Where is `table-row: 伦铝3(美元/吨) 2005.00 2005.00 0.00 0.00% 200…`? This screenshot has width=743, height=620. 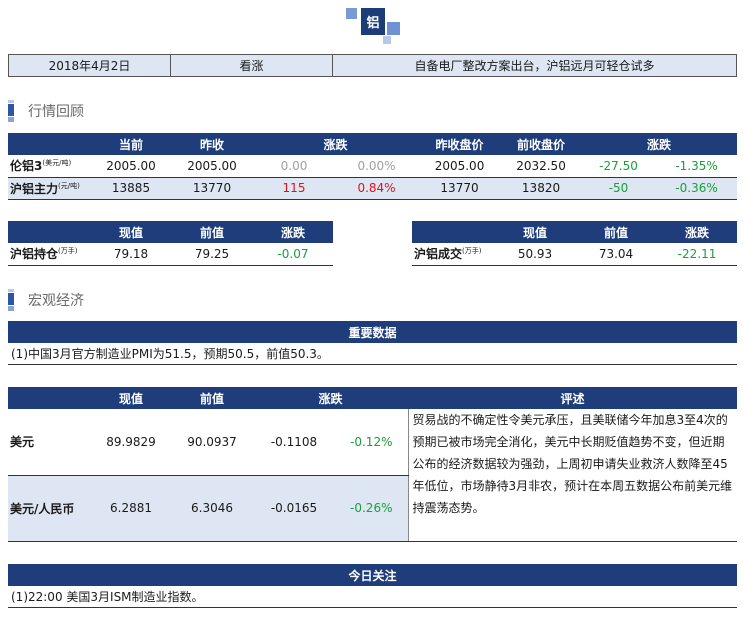
table-row: 伦铝3(美元/吨) 2005.00 2005.00 0.00 0.00% 200… is located at coordinates (373, 166).